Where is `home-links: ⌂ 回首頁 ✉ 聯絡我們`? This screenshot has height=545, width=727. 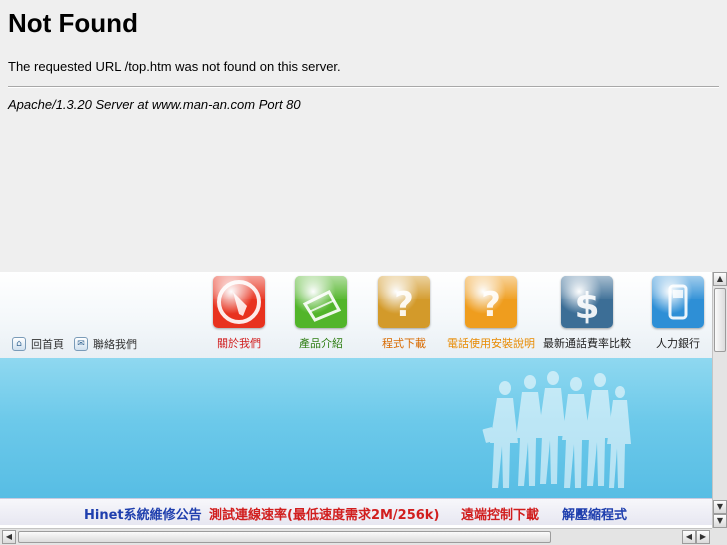
home-links: ⌂ 回首頁 ✉ 聯絡我們 is located at coordinates (79, 344).